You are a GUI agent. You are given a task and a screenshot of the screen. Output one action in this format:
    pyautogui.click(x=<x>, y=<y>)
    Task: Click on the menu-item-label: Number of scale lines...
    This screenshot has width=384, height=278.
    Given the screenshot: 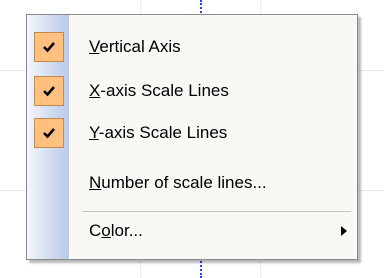 What is the action you would take?
    pyautogui.click(x=178, y=182)
    